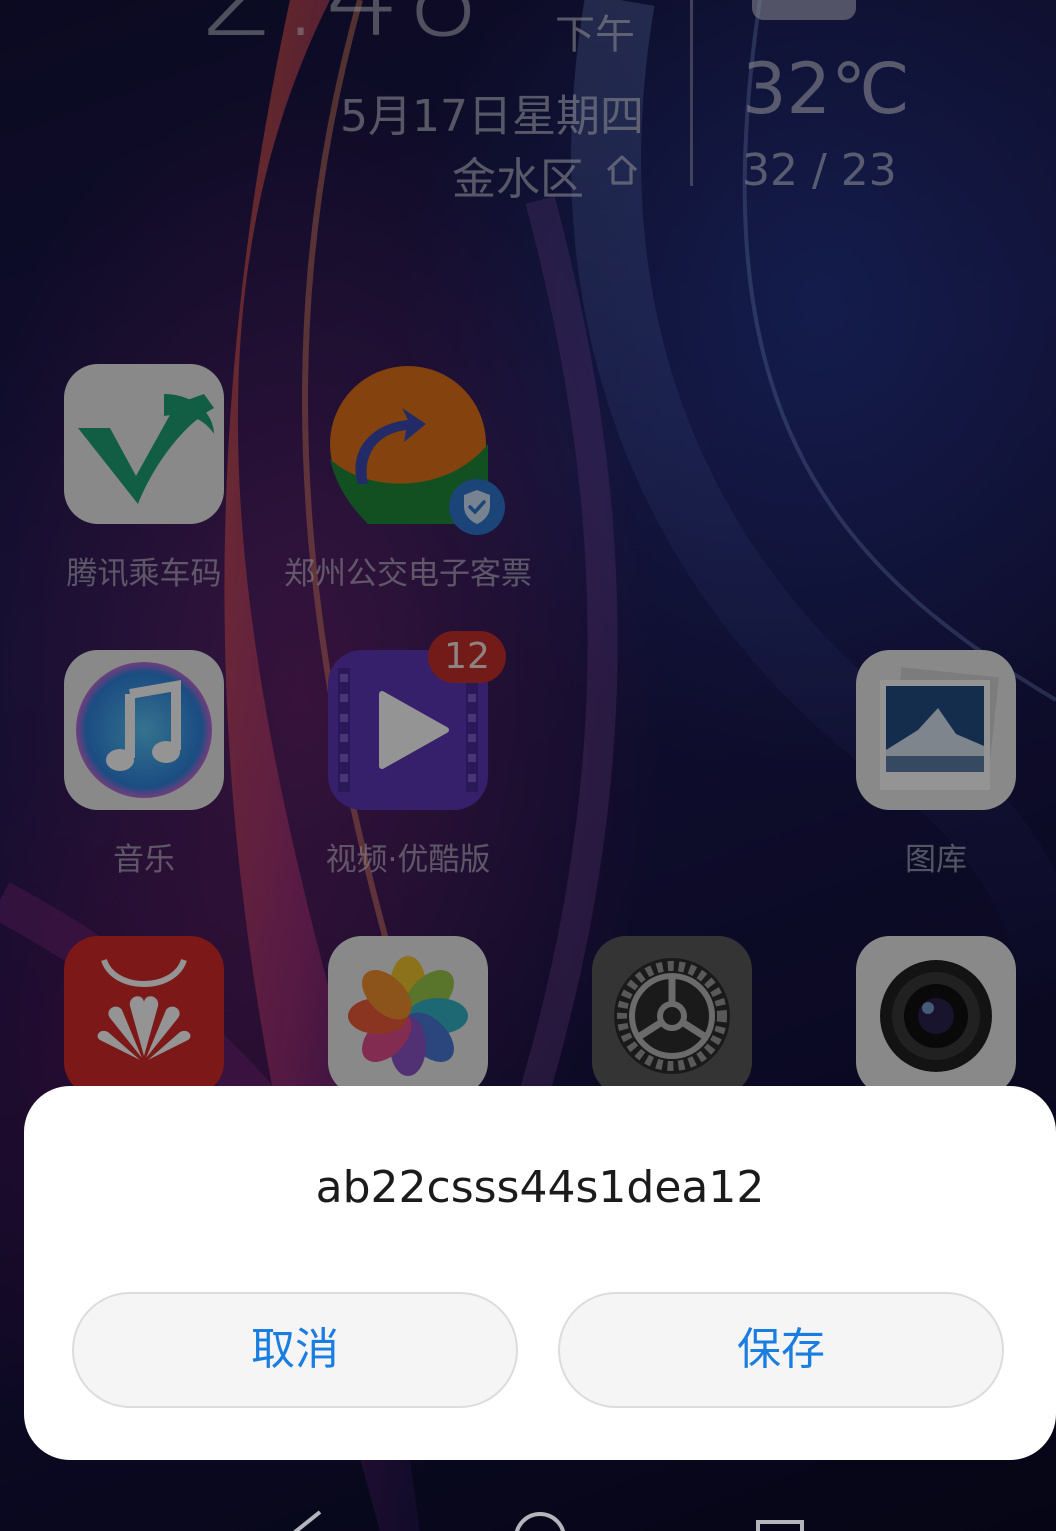 The height and width of the screenshot is (1531, 1056). I want to click on home-key-icon, so click(540, 1520).